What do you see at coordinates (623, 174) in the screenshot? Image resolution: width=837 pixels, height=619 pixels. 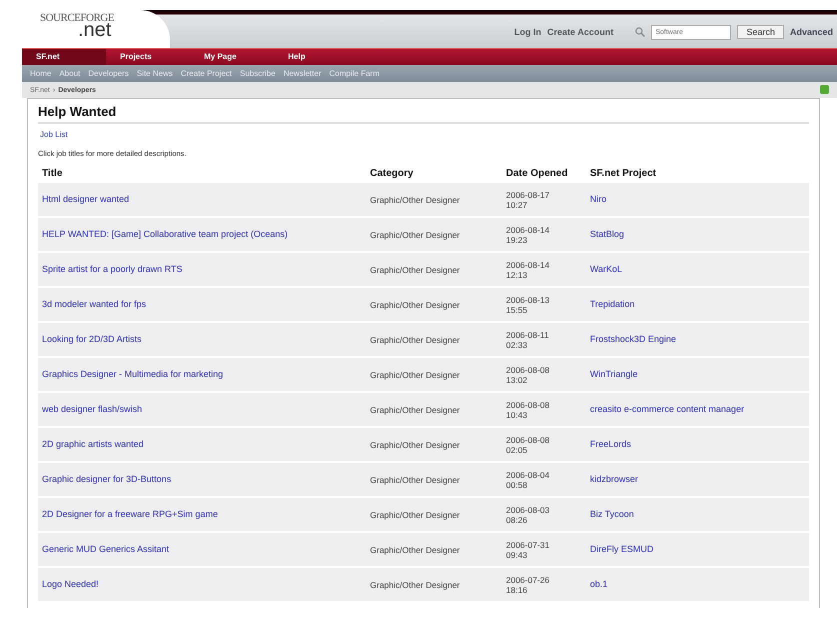 I see `column-header: SF.net Project` at bounding box center [623, 174].